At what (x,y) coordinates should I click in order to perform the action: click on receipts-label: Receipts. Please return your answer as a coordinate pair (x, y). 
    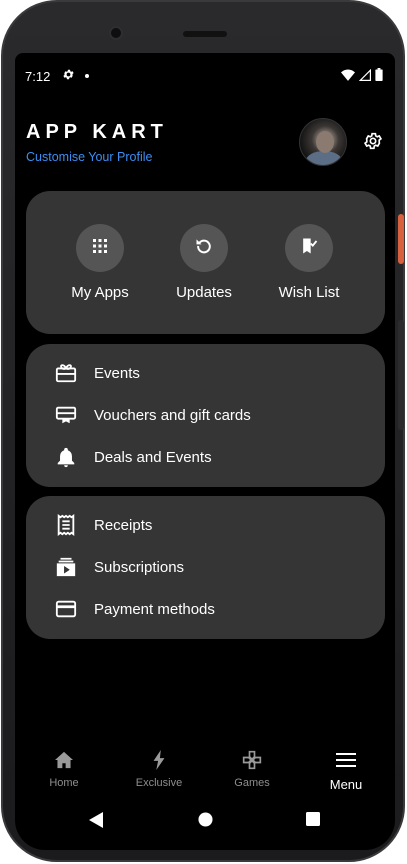
    Looking at the image, I should click on (123, 525).